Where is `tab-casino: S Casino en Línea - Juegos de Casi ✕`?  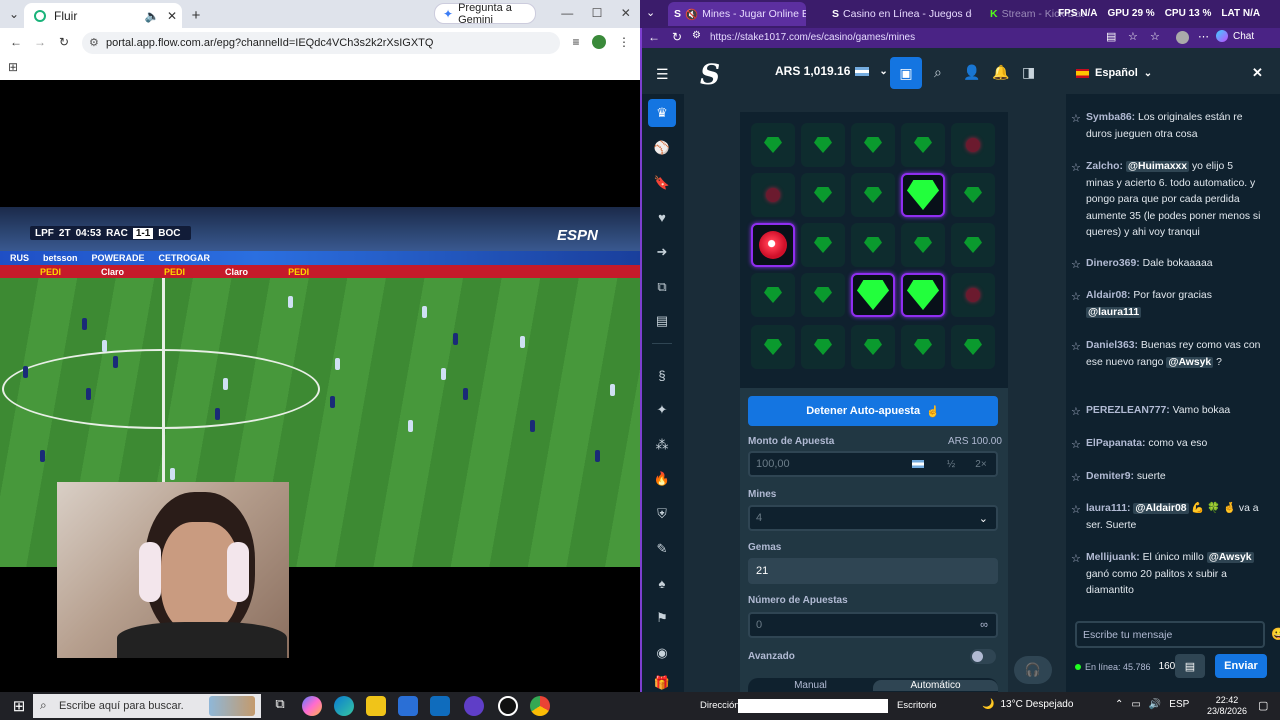 tab-casino: S Casino en Línea - Juegos de Casi ✕ is located at coordinates (899, 14).